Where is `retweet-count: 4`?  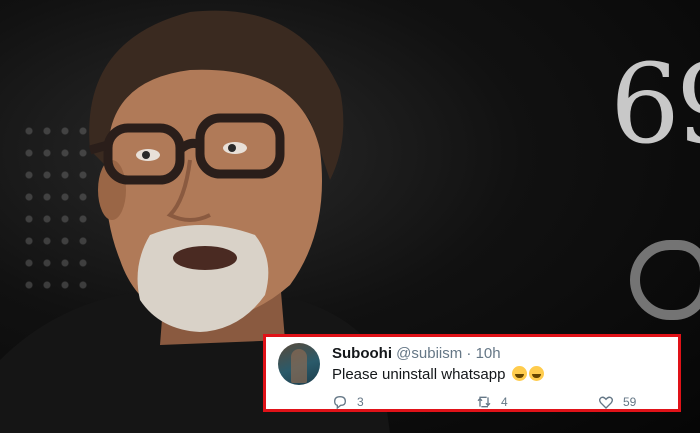 retweet-count: 4 is located at coordinates (504, 402).